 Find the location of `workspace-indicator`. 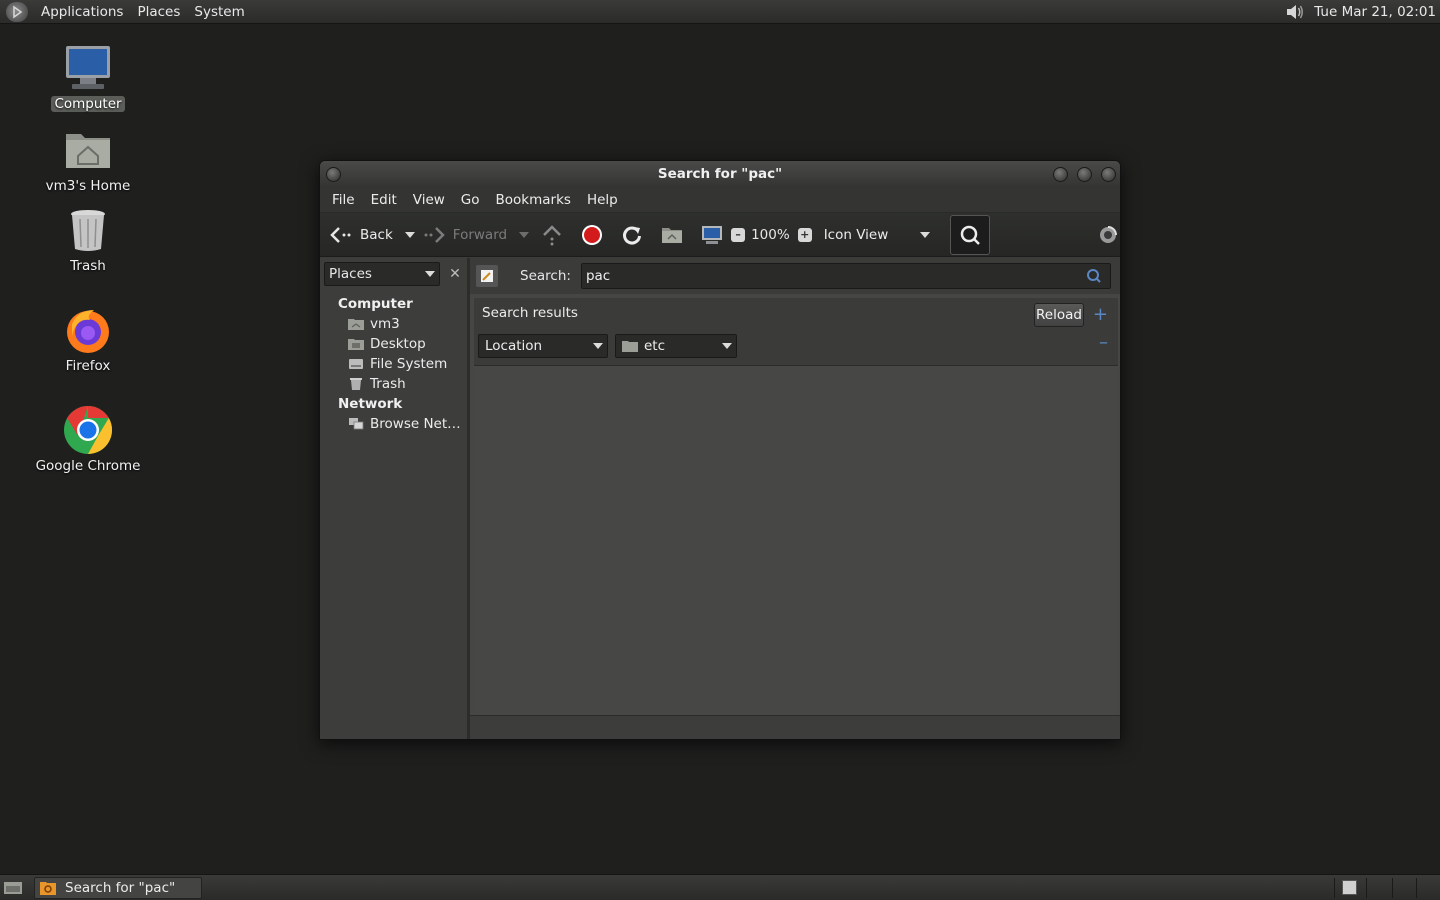

workspace-indicator is located at coordinates (1349, 887).